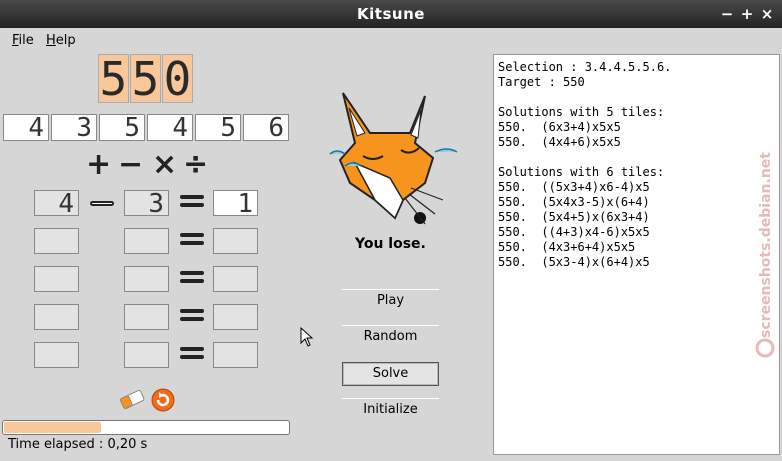 This screenshot has height=461, width=782. I want to click on solution-line: Target : 550, so click(541, 82).